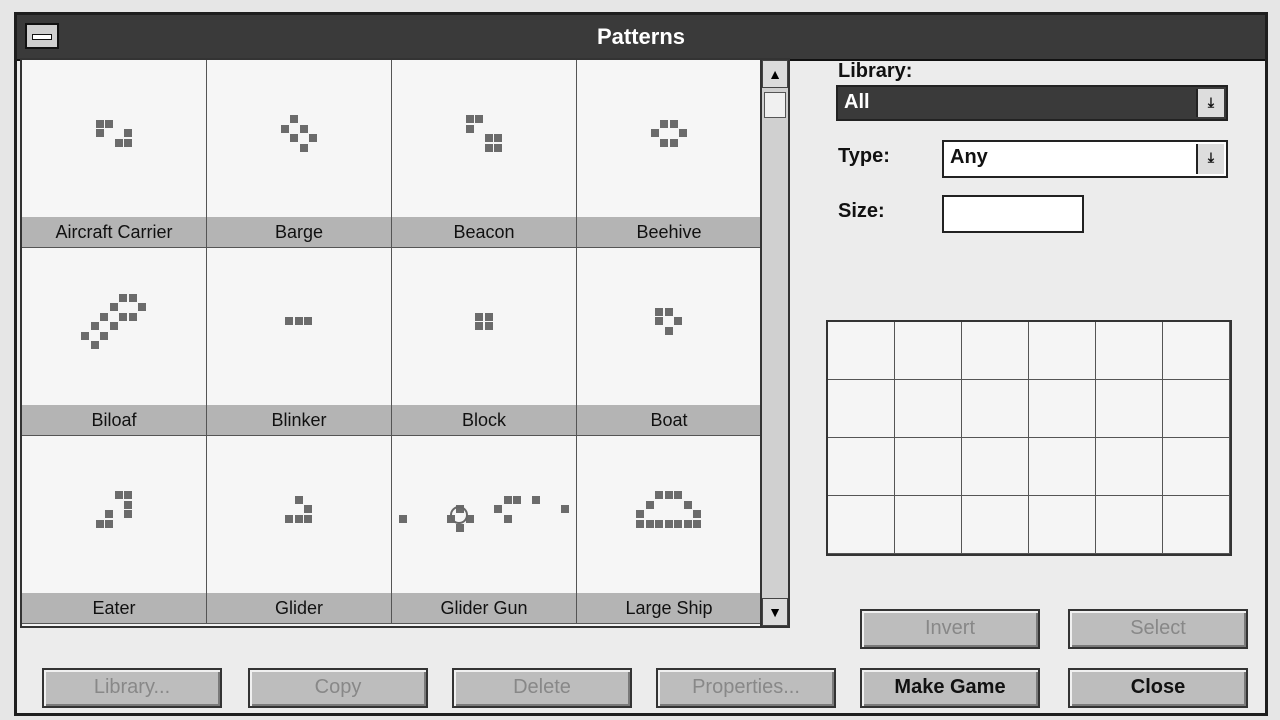 The height and width of the screenshot is (720, 1280). I want to click on pattern-cell: Large Ship, so click(669, 530).